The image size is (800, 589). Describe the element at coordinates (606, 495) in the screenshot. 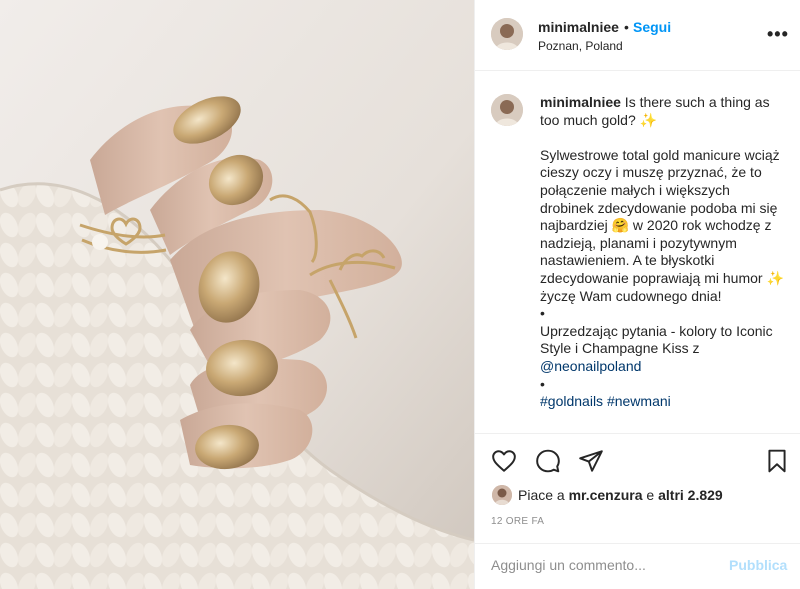

I see `liker-username: mr.cenzura` at that location.